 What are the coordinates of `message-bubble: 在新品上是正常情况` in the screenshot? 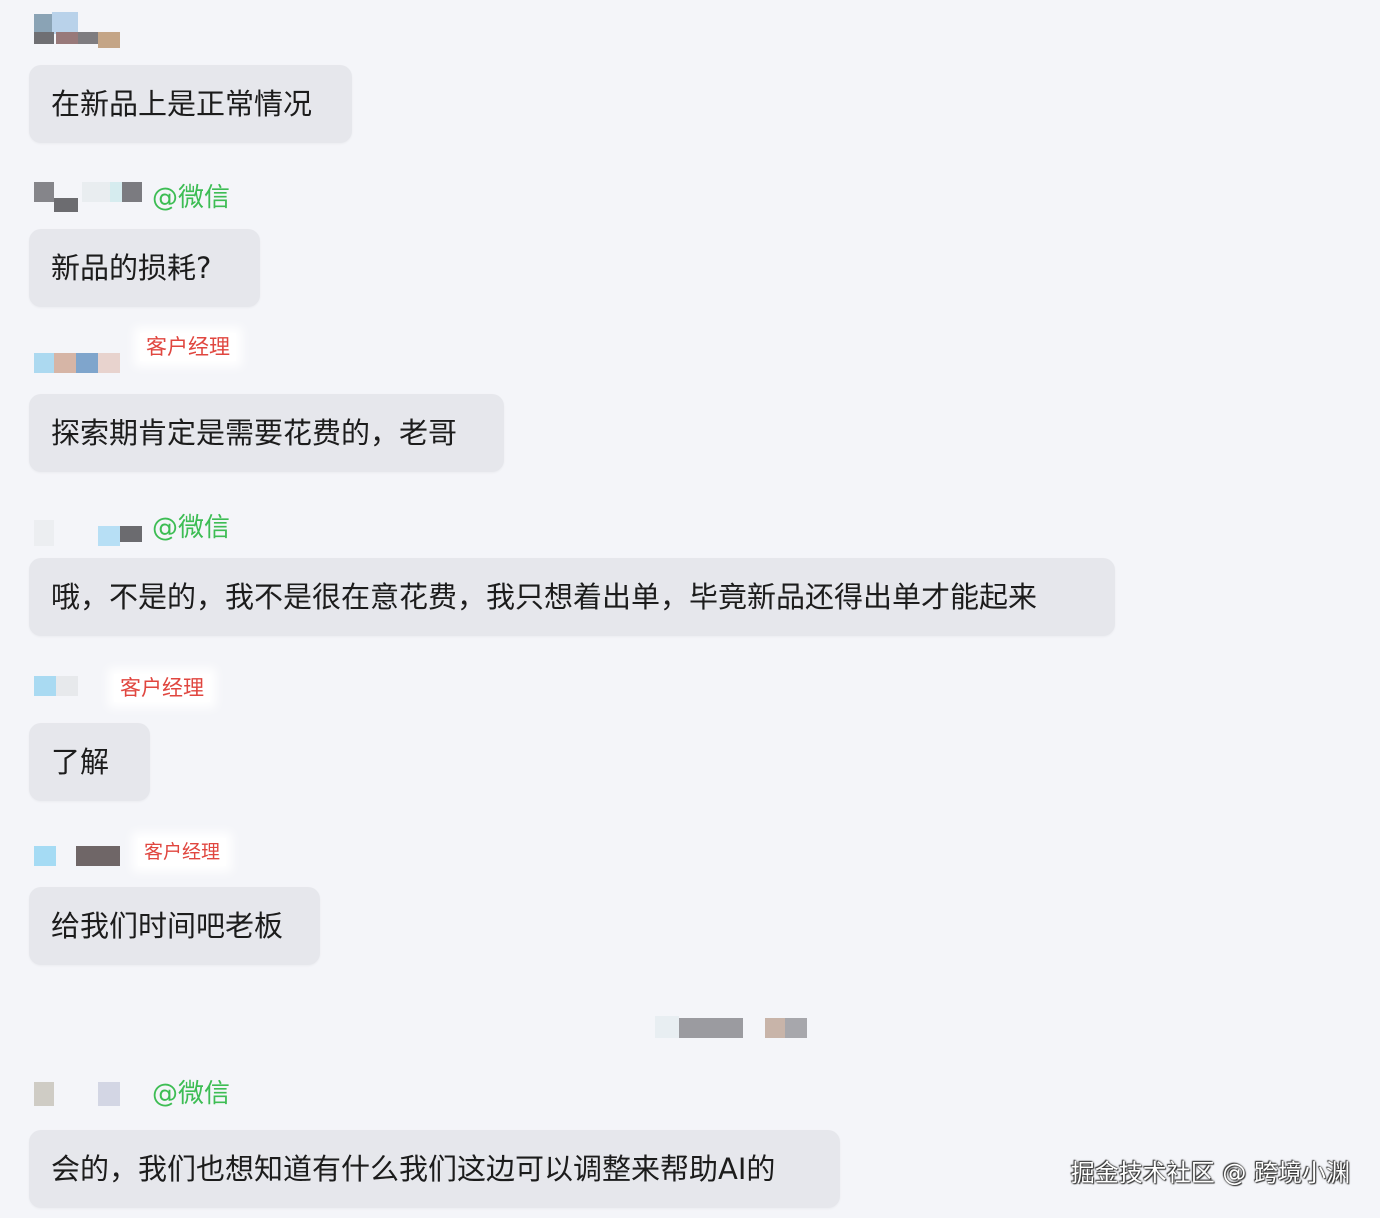 It's located at (190, 104).